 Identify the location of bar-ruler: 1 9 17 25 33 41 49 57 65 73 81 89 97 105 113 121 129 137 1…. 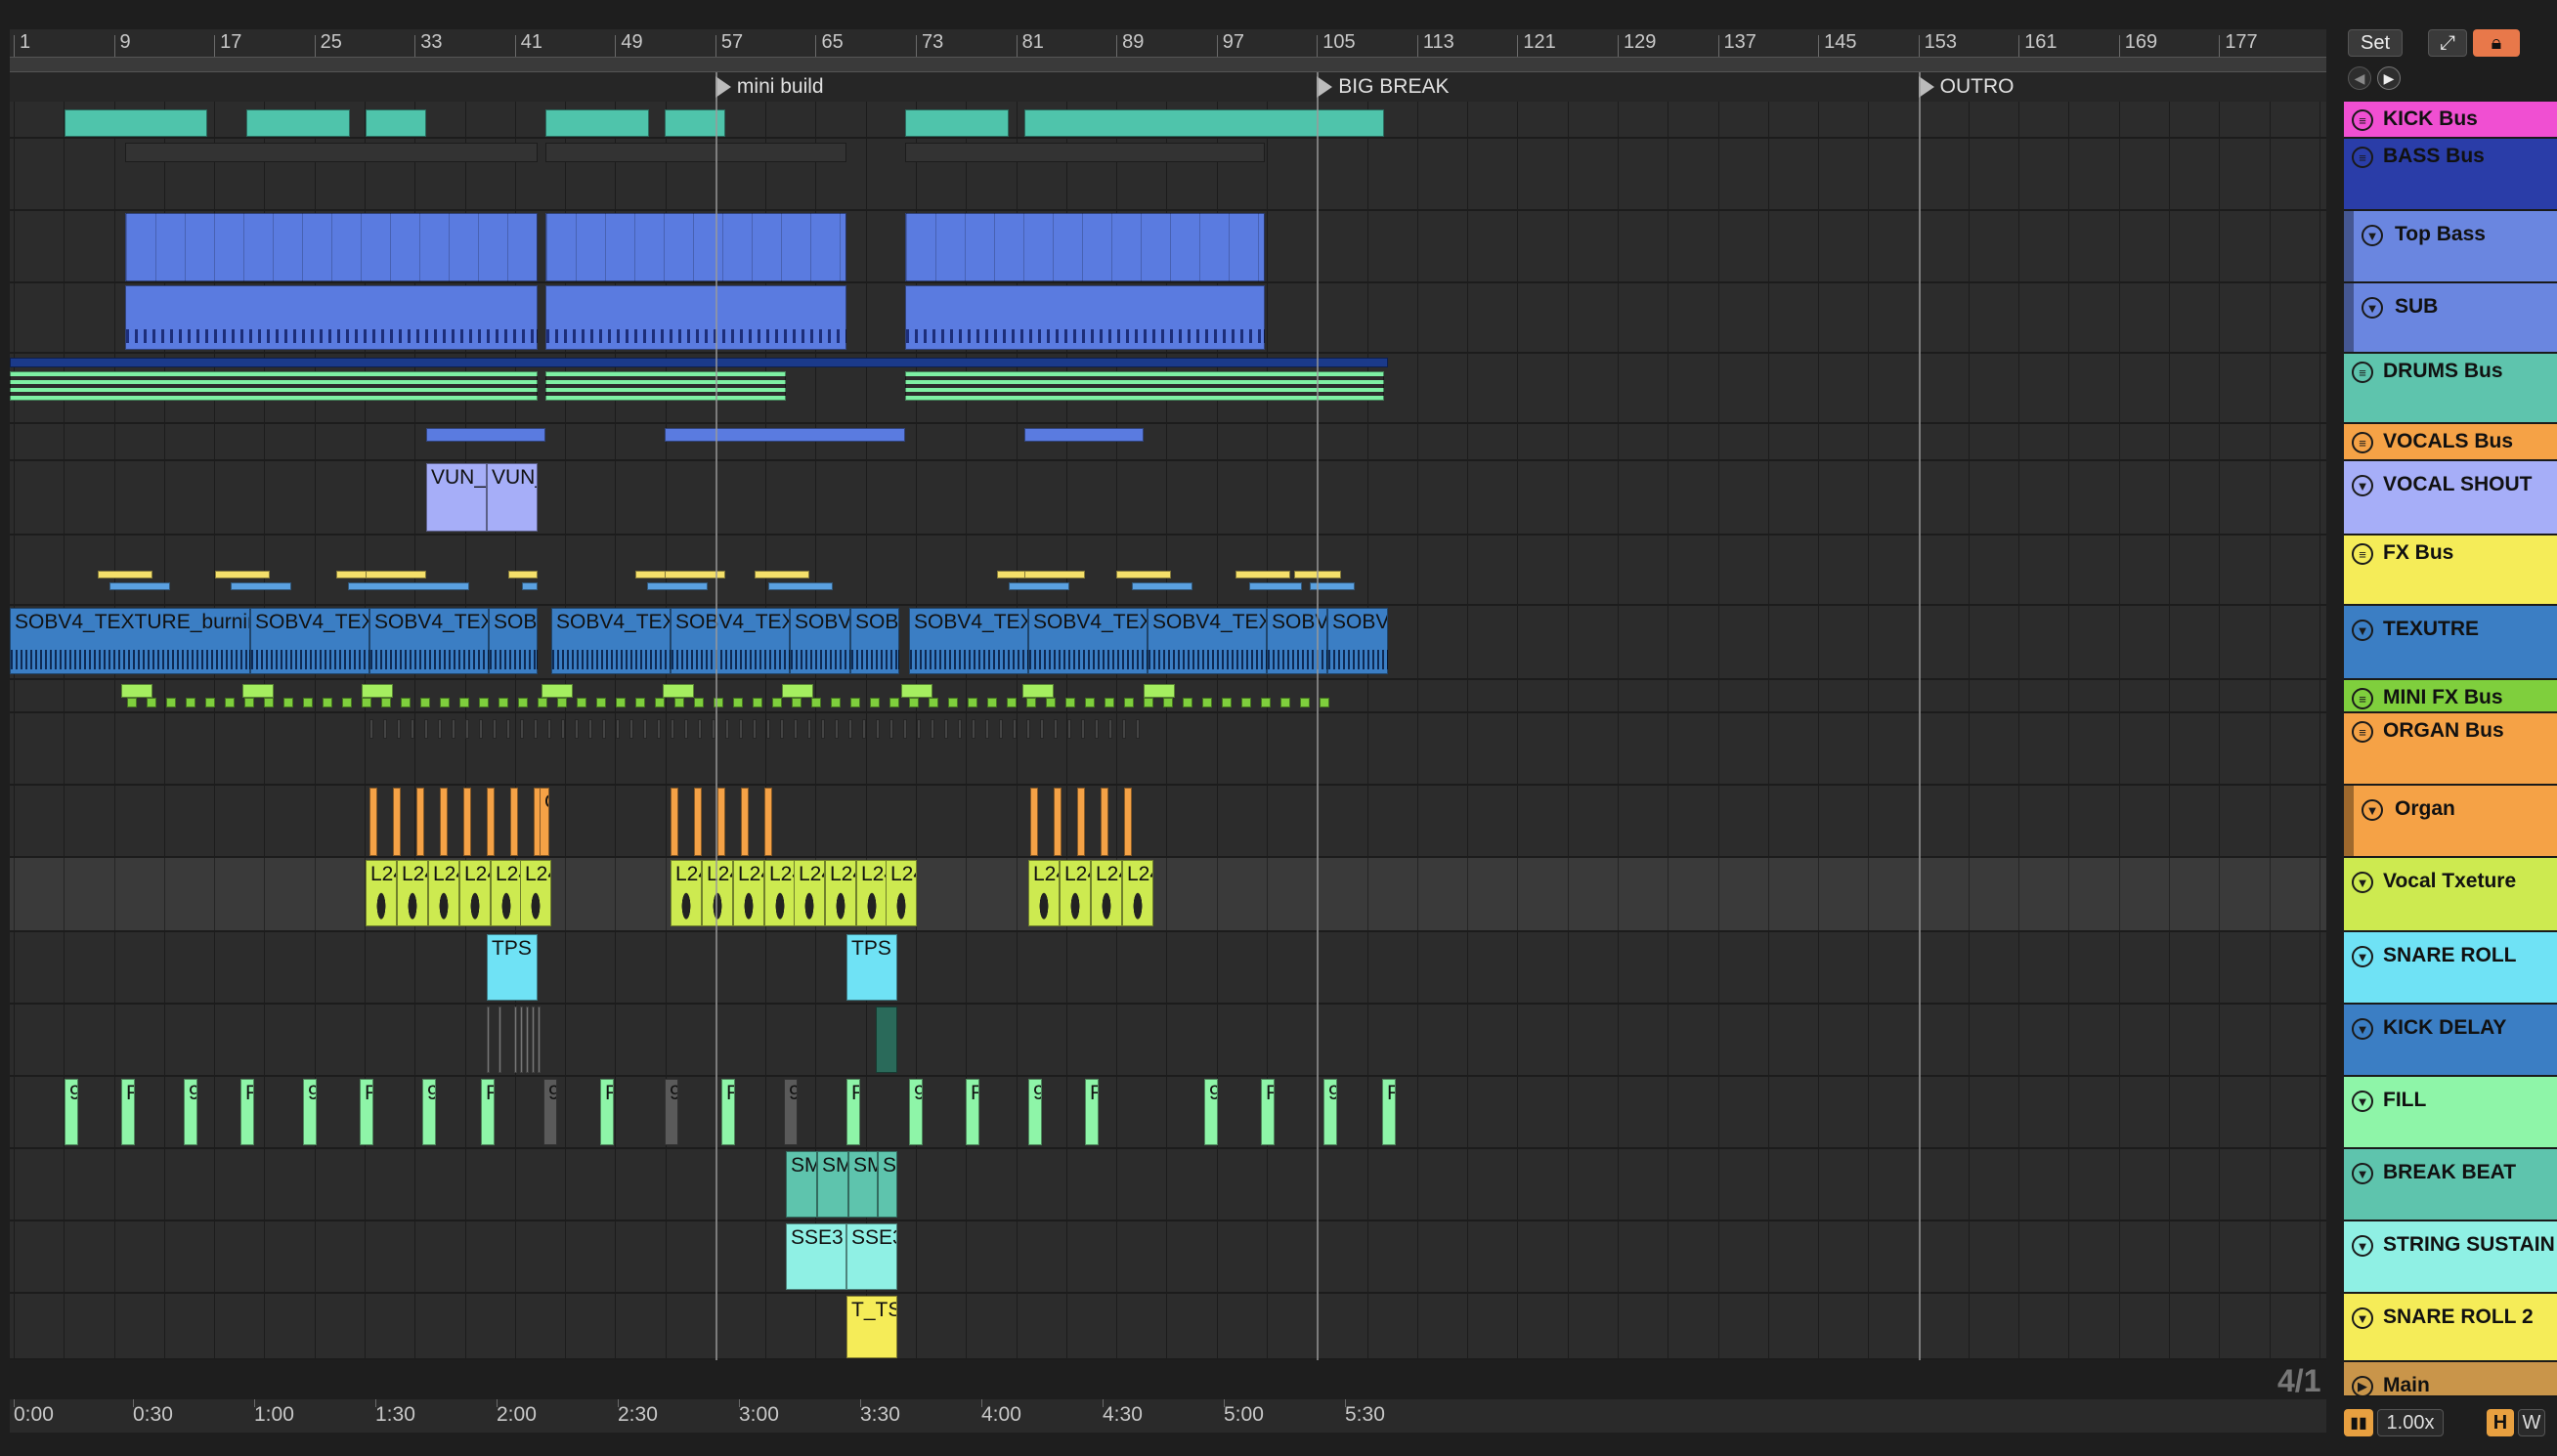
(1168, 44).